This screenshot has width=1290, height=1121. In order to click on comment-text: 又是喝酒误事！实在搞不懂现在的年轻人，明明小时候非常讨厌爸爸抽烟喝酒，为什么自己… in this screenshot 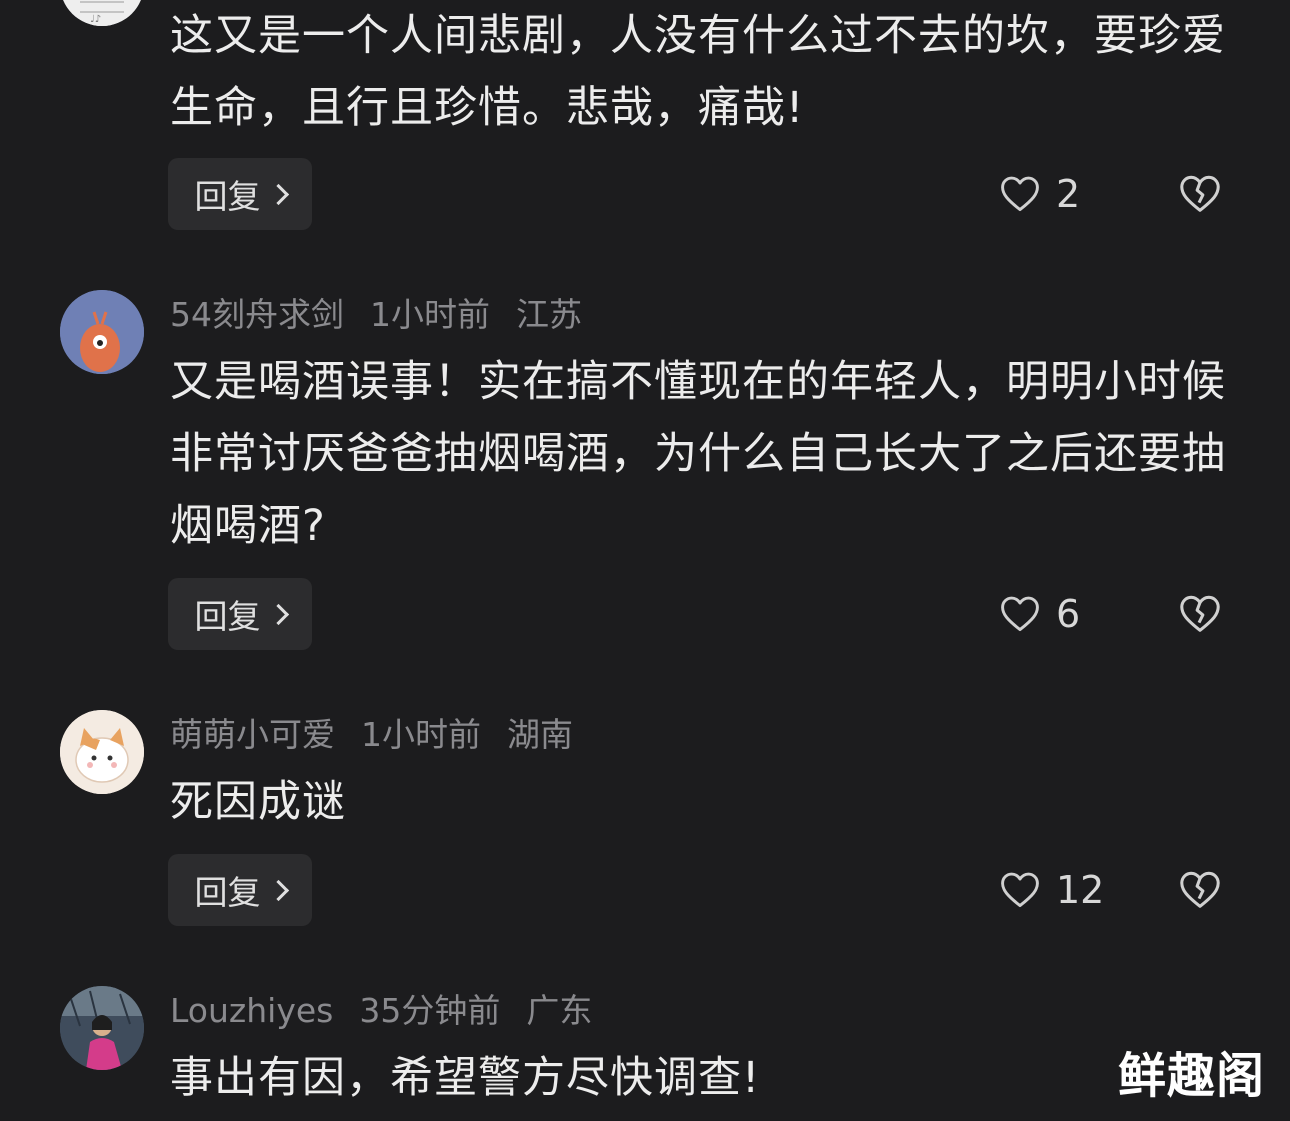, I will do `click(698, 454)`.